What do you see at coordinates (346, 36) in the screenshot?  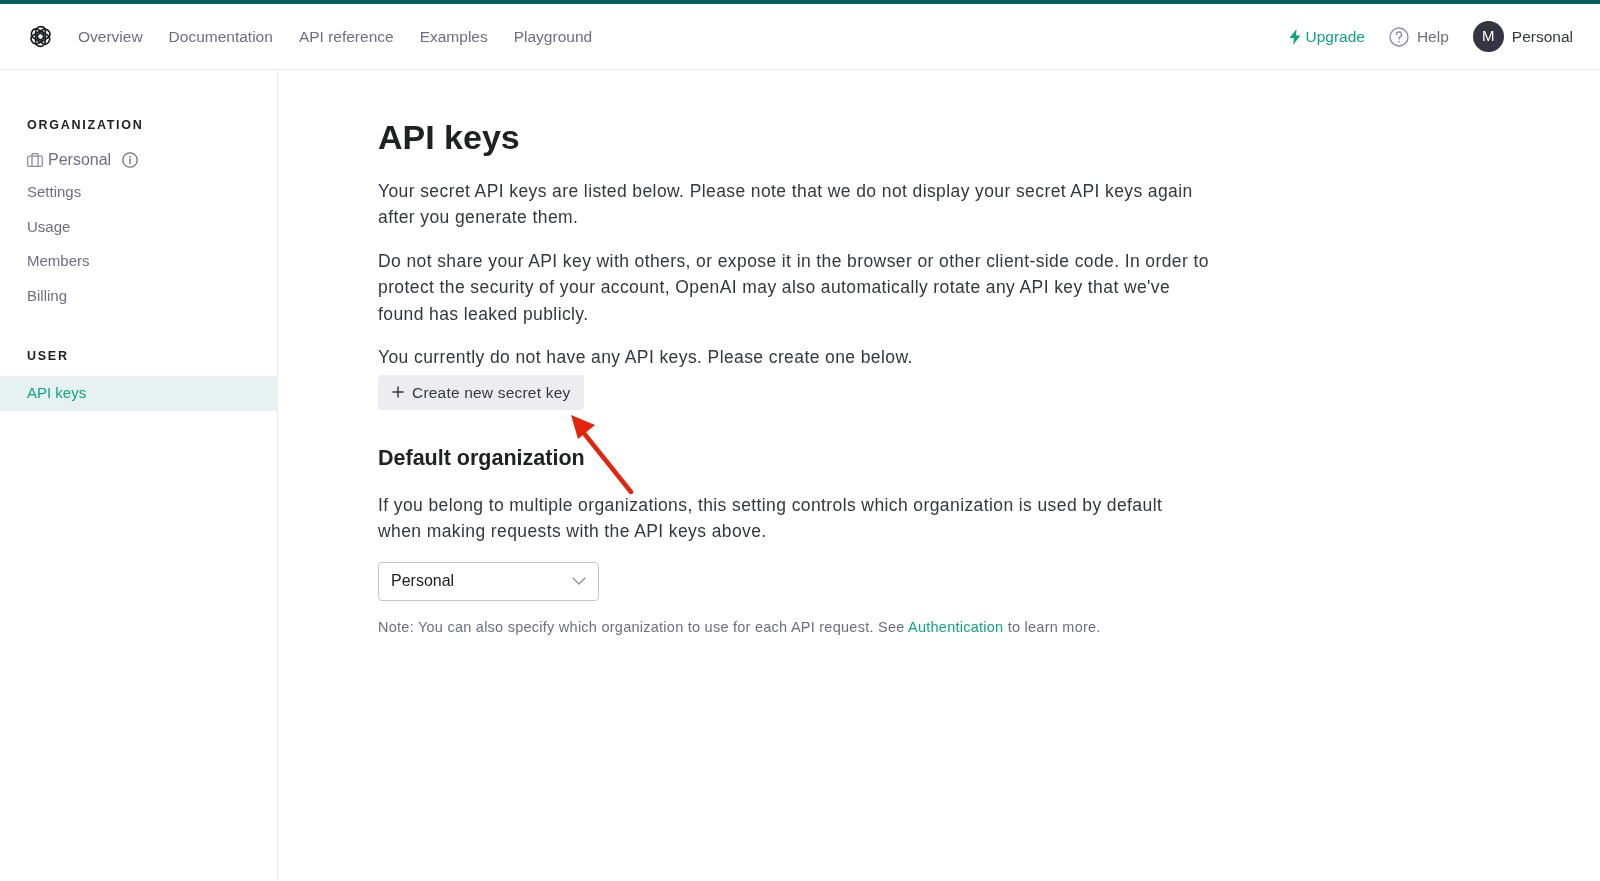 I see `nav-link: API reference` at bounding box center [346, 36].